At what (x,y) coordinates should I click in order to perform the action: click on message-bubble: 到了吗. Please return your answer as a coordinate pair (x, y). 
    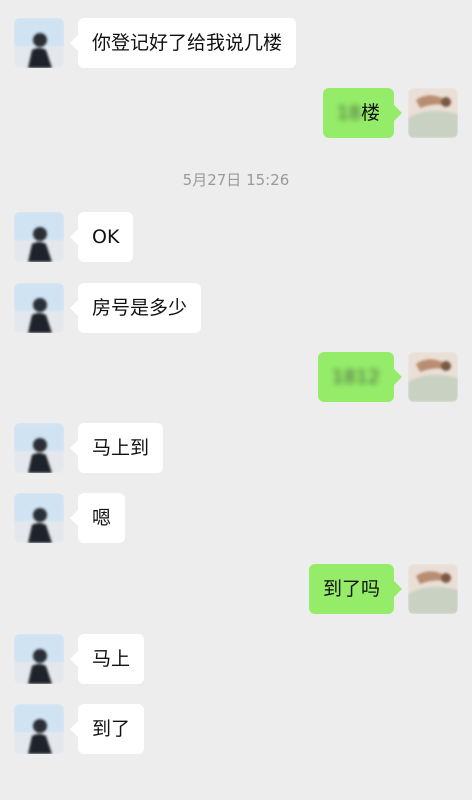
    Looking at the image, I should click on (355, 589).